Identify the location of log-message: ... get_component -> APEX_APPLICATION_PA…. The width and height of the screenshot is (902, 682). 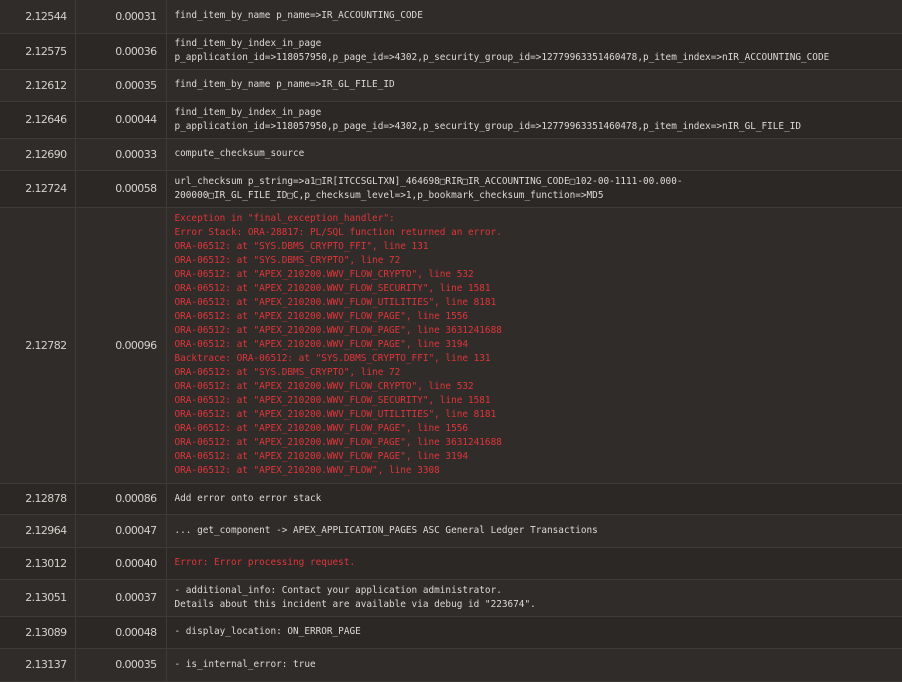
(534, 530).